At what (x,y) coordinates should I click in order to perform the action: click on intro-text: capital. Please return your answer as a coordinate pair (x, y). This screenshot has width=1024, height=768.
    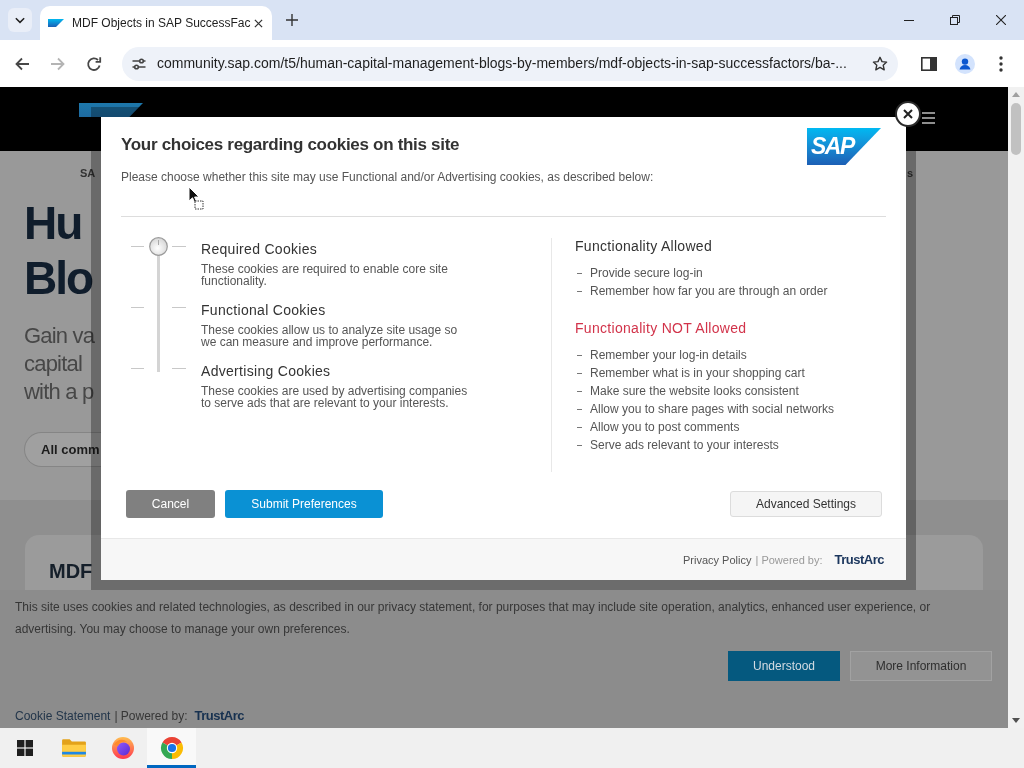
    Looking at the image, I should click on (53, 364).